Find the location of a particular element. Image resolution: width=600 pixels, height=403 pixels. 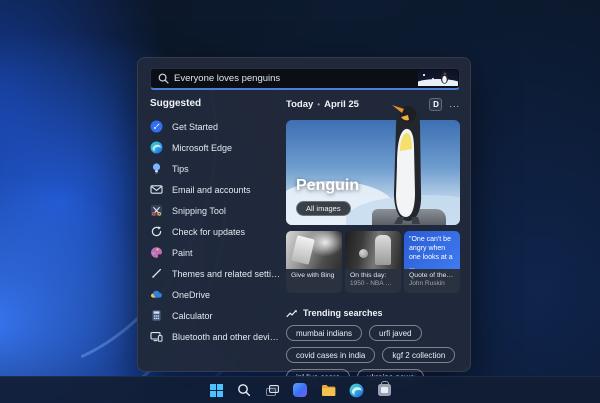

suggested-item-label: Themes and related settings is located at coordinates (227, 273).